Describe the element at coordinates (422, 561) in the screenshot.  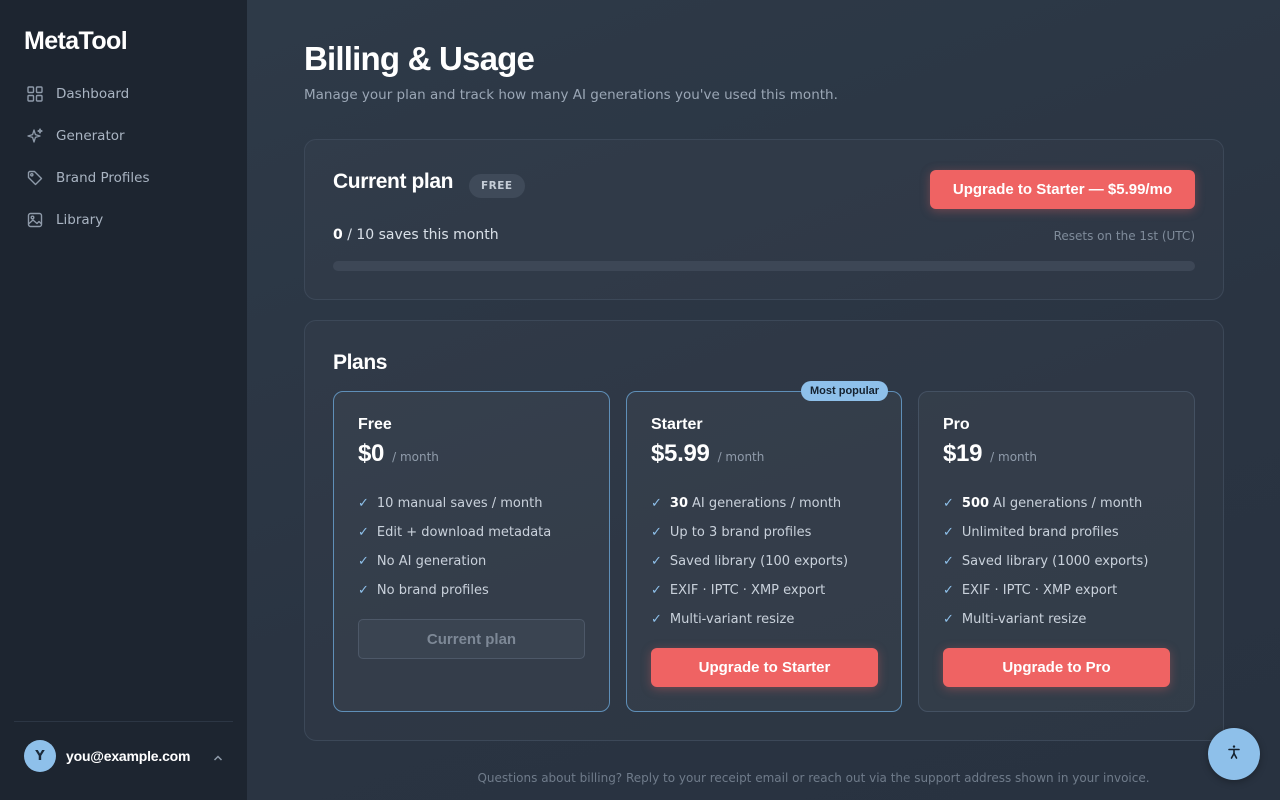
I see `feature-item: ✓ No AI generation` at that location.